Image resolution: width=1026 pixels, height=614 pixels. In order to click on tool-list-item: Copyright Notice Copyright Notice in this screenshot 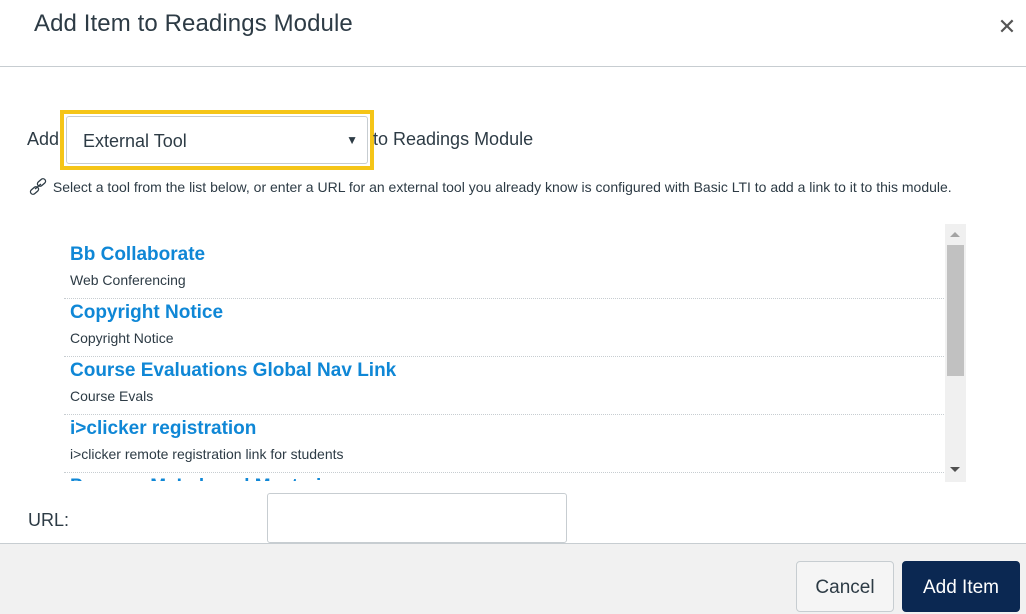, I will do `click(504, 328)`.